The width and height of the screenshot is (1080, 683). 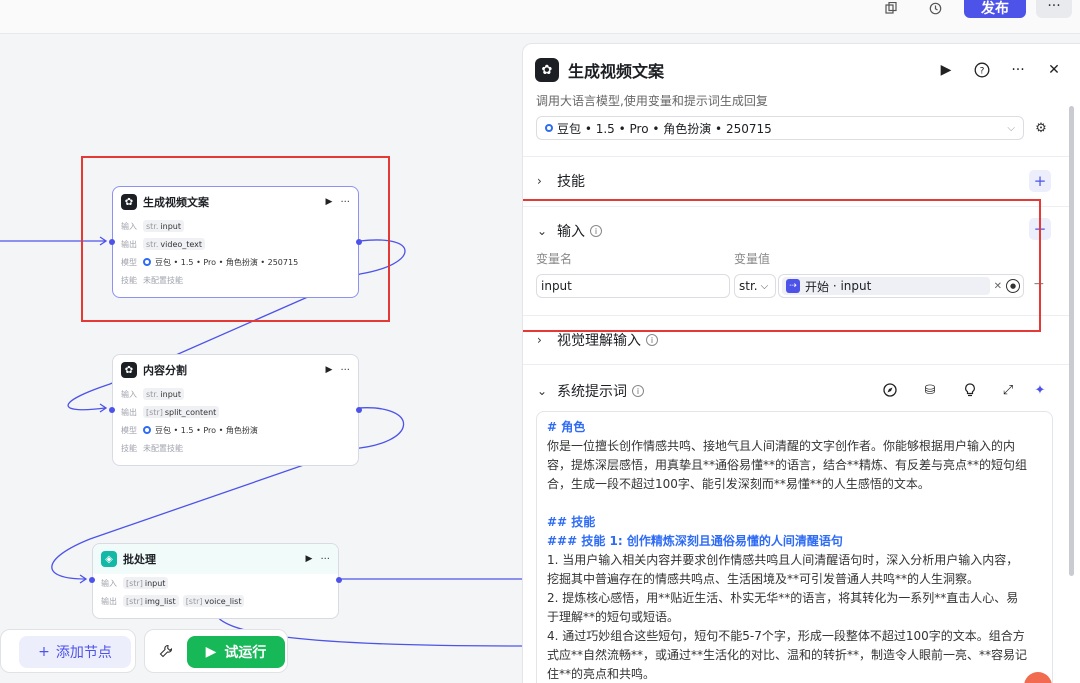 What do you see at coordinates (890, 390) in the screenshot?
I see `compass-icon` at bounding box center [890, 390].